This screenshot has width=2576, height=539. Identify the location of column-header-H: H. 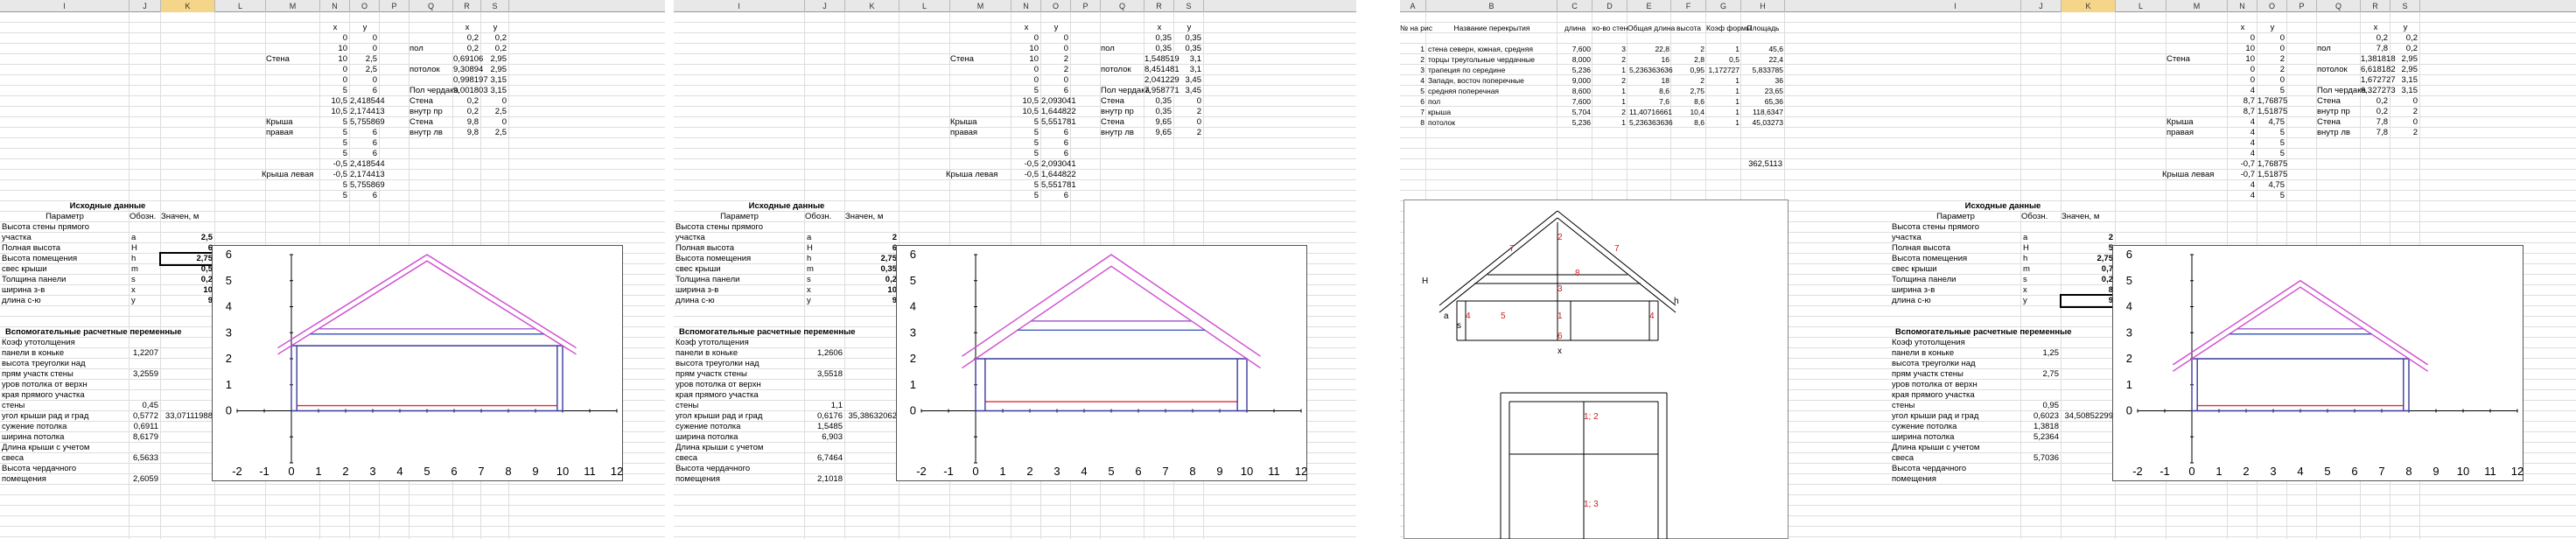
(1763, 6).